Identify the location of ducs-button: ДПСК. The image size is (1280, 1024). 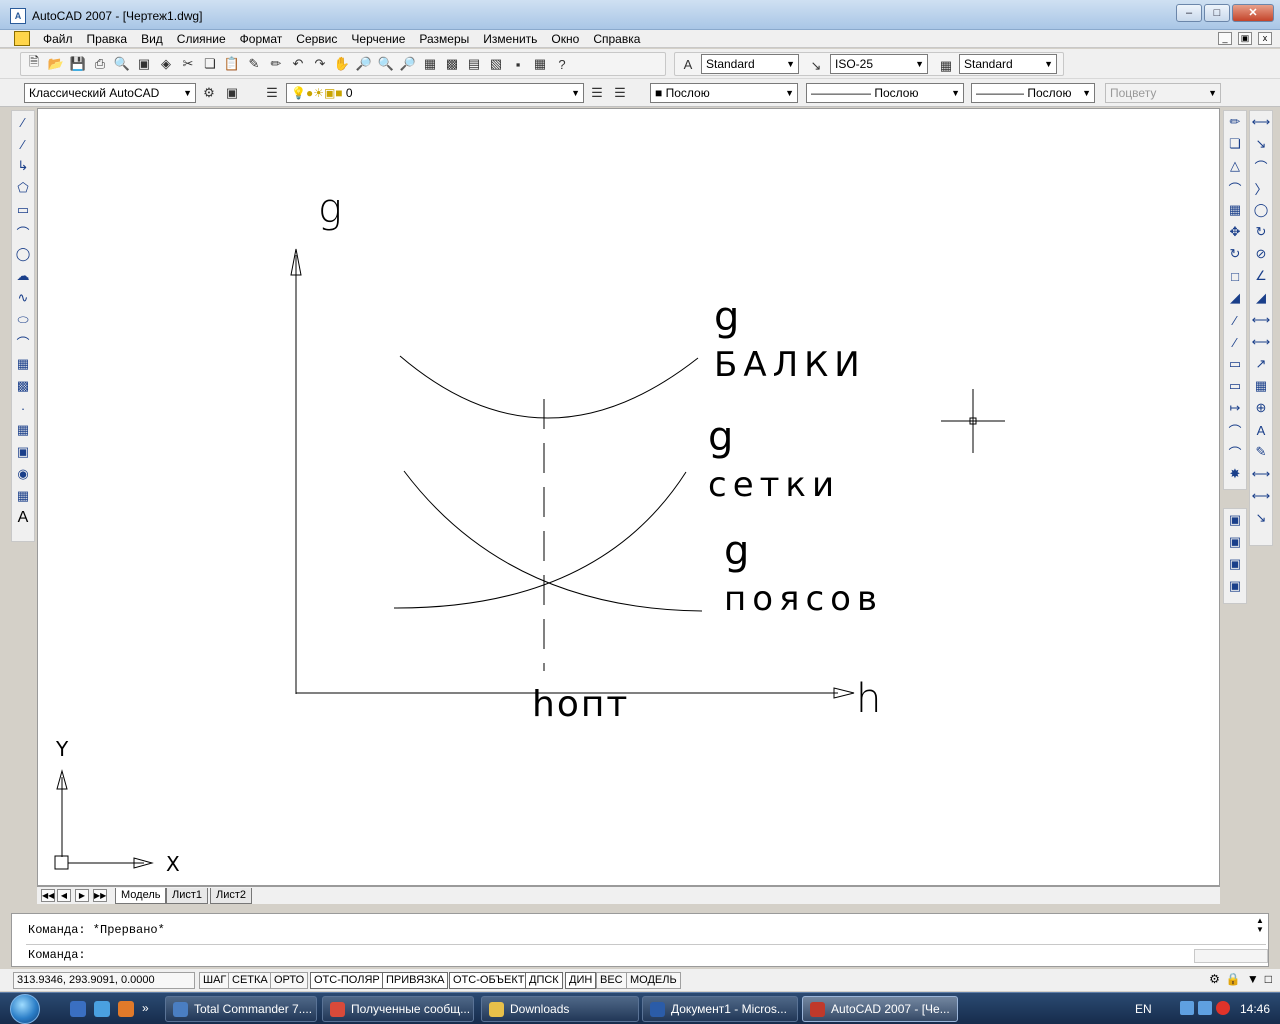
(544, 980).